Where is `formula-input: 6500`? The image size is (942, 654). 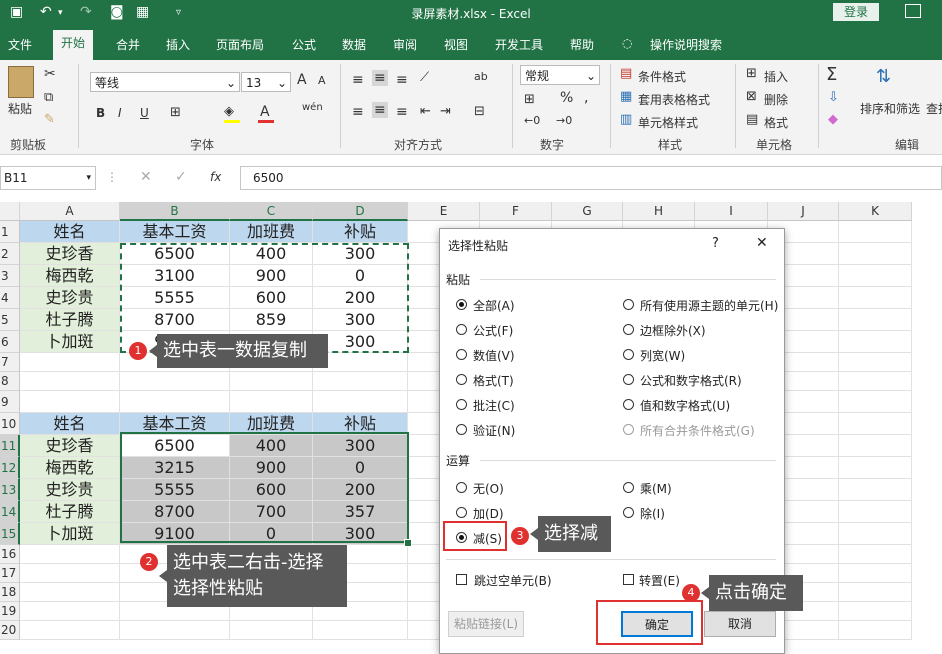 formula-input: 6500 is located at coordinates (591, 178).